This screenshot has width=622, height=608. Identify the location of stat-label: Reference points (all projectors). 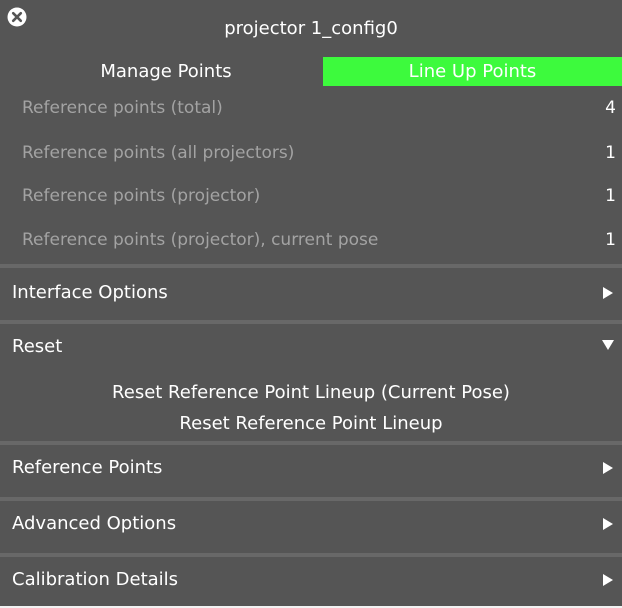
(158, 153).